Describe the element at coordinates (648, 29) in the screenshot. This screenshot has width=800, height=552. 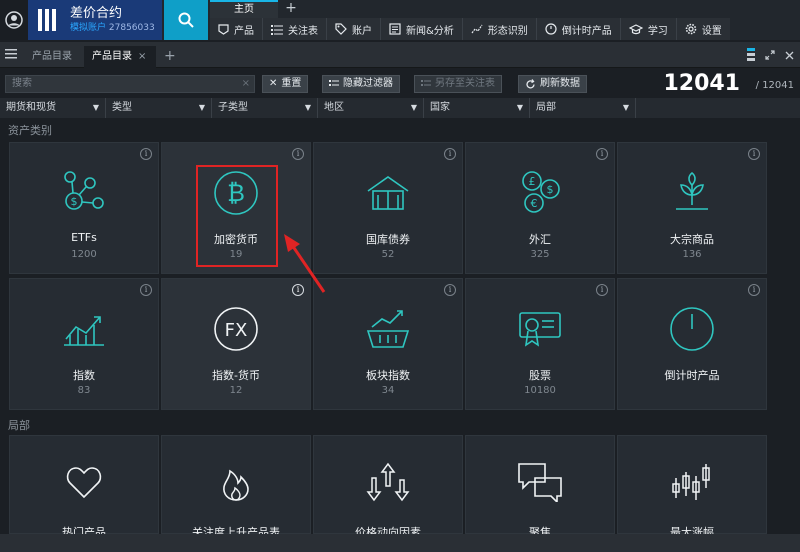
I see `nav-learn: 学习` at that location.